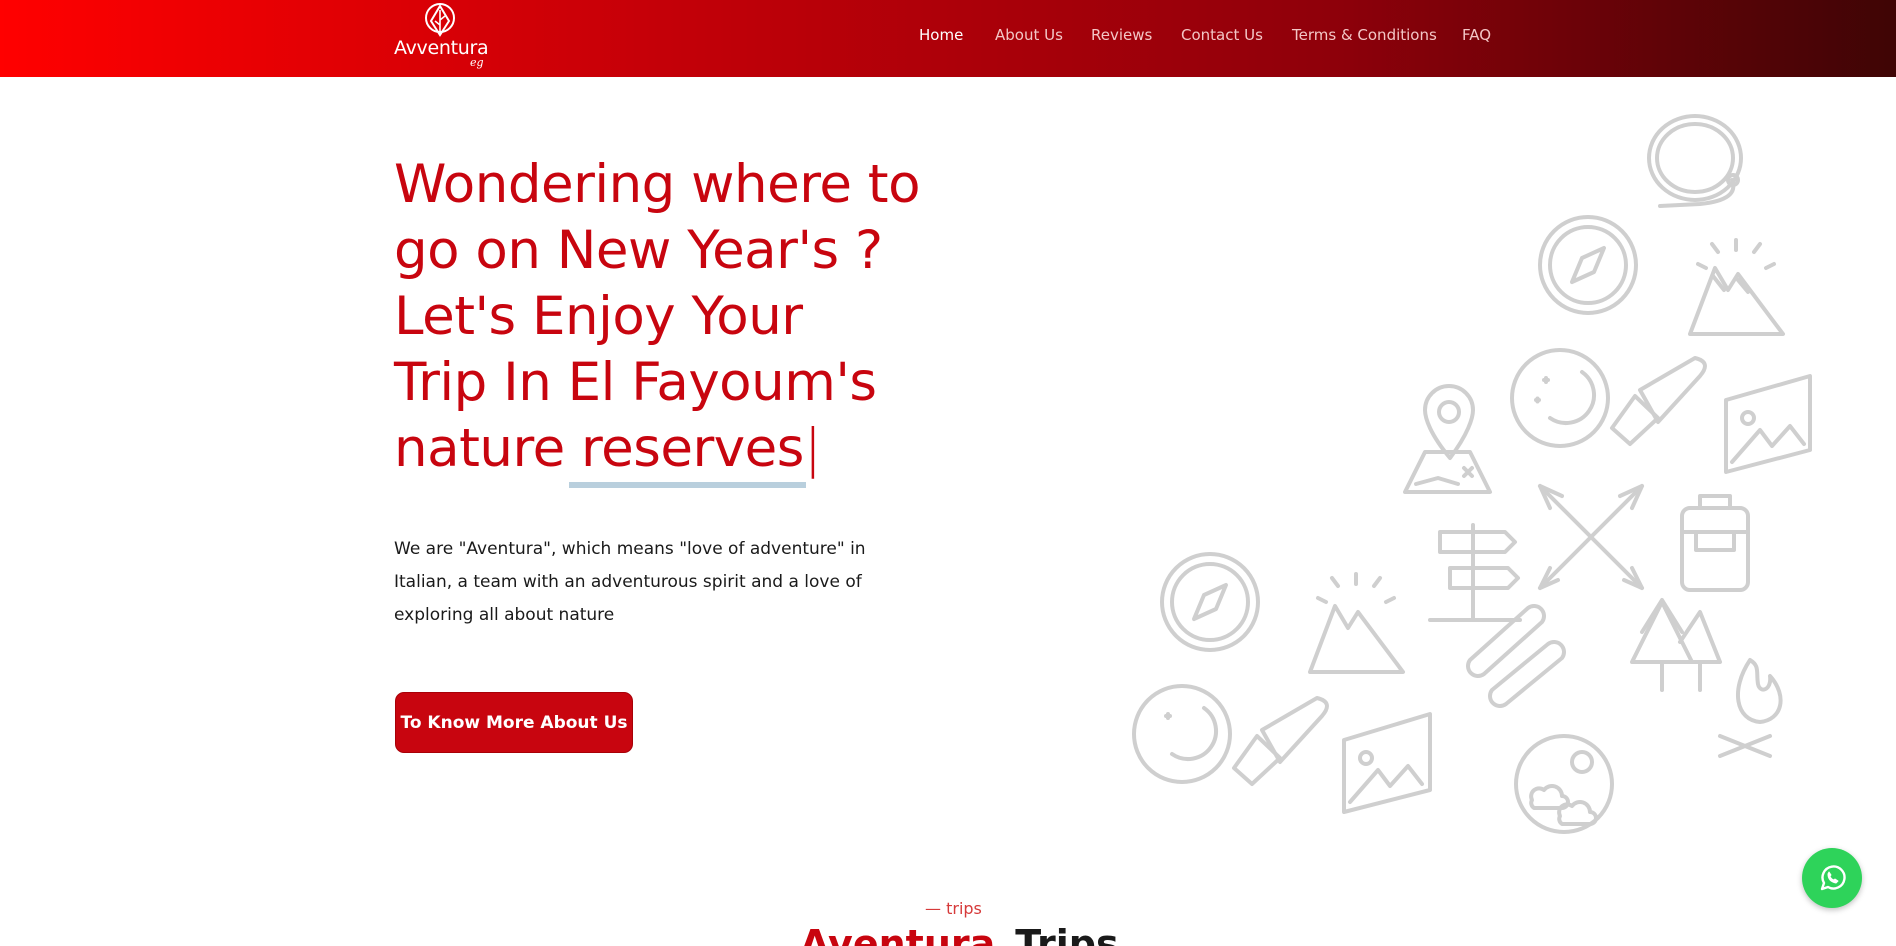 The width and height of the screenshot is (1896, 946). I want to click on nav-reviews: Reviews, so click(1121, 35).